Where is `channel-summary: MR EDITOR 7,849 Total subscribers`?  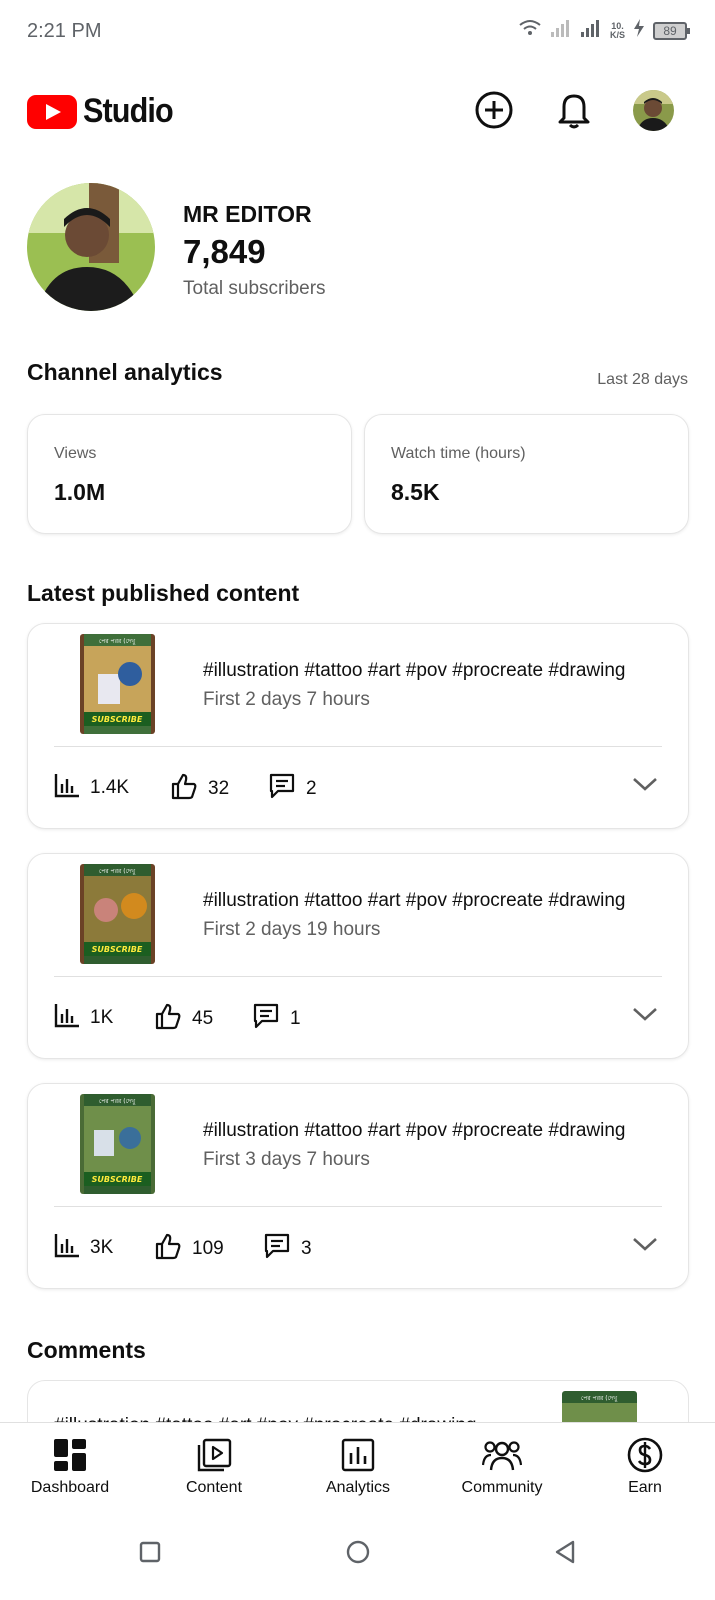 channel-summary: MR EDITOR 7,849 Total subscribers is located at coordinates (357, 248).